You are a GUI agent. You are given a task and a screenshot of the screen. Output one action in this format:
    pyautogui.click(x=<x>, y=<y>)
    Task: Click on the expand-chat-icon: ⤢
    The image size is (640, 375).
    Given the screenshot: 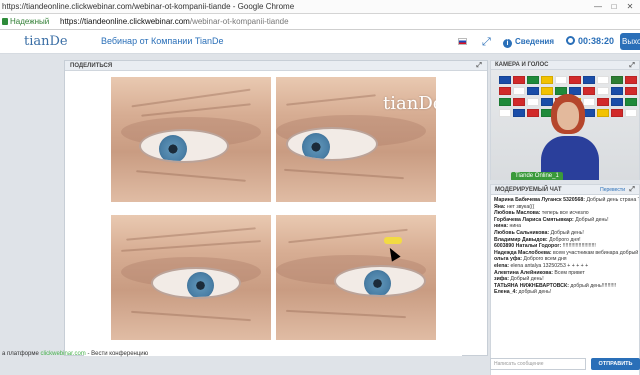 What is the action you would take?
    pyautogui.click(x=632, y=190)
    